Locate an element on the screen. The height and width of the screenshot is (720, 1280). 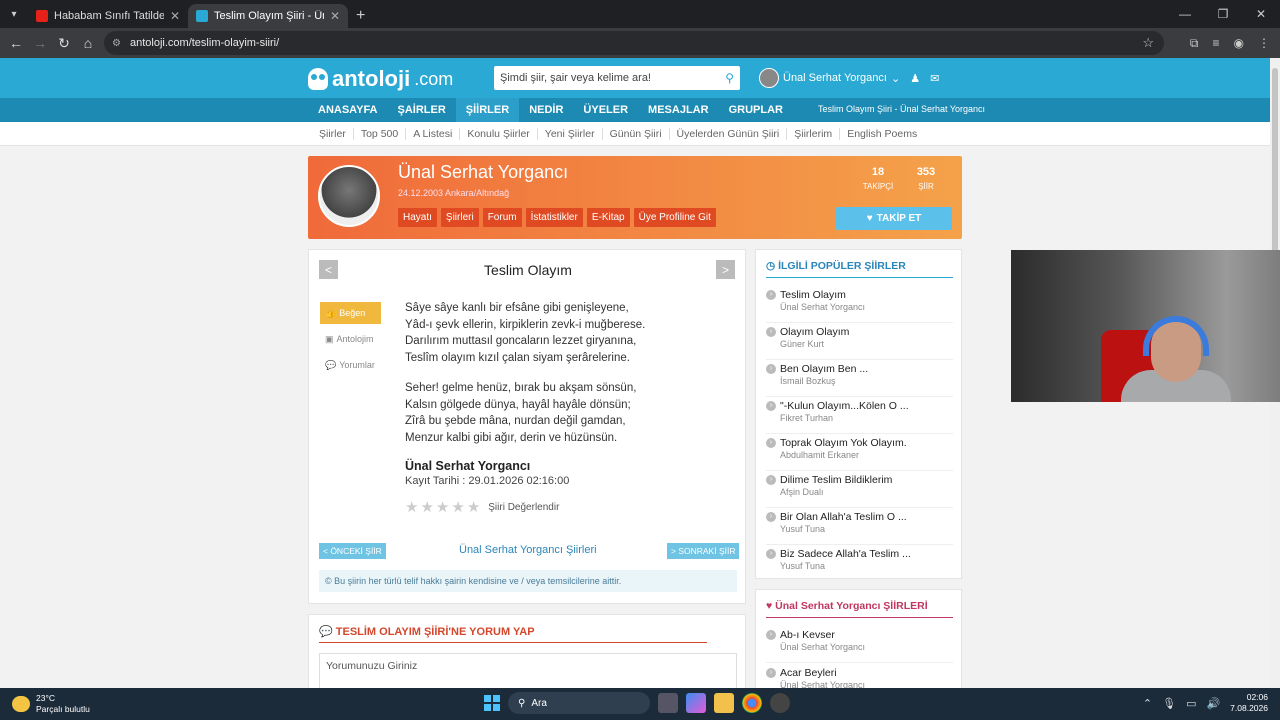
weather-widget: 23°C Parçalı bulutlu is located at coordinates (51, 704).